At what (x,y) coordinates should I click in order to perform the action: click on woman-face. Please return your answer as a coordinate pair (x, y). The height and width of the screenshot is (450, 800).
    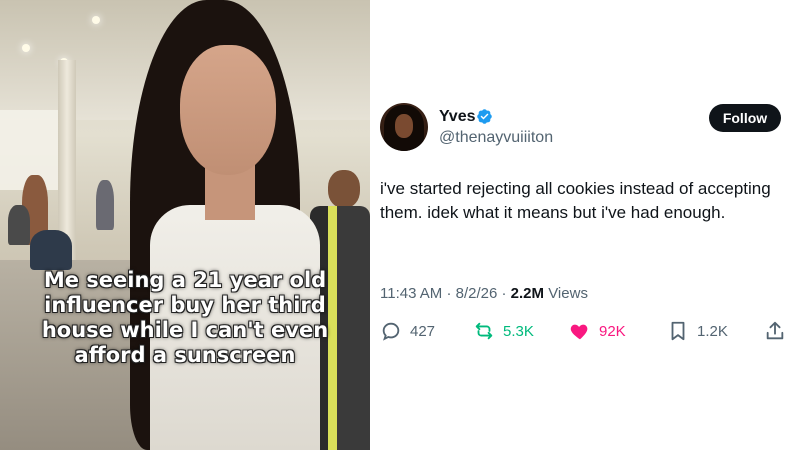
    Looking at the image, I should click on (228, 110).